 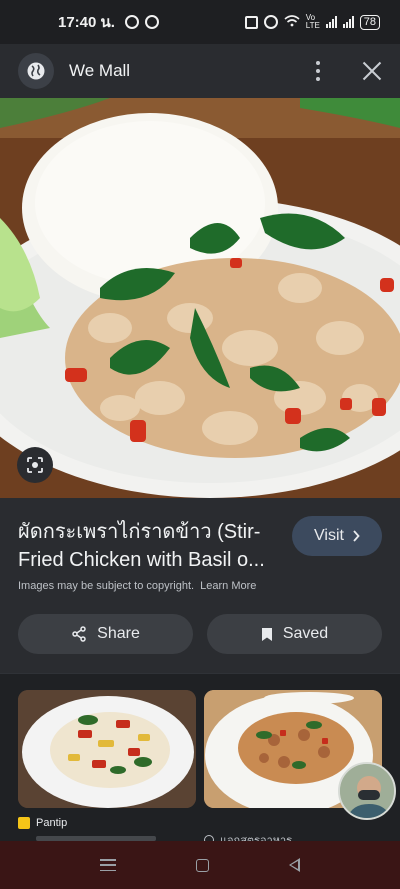 I want to click on volte-label: Vo LTE, so click(x=312, y=21).